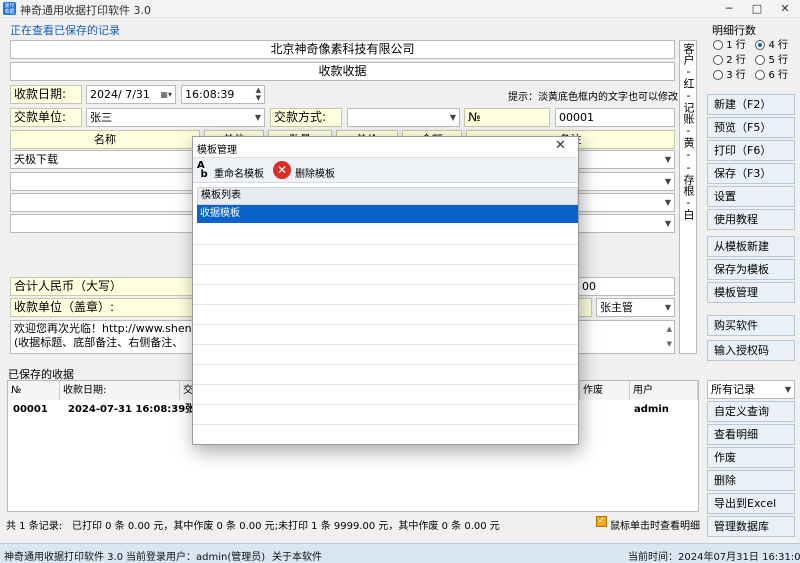 This screenshot has width=800, height=563. What do you see at coordinates (46, 94) in the screenshot?
I see `date-label: 收款日期:` at bounding box center [46, 94].